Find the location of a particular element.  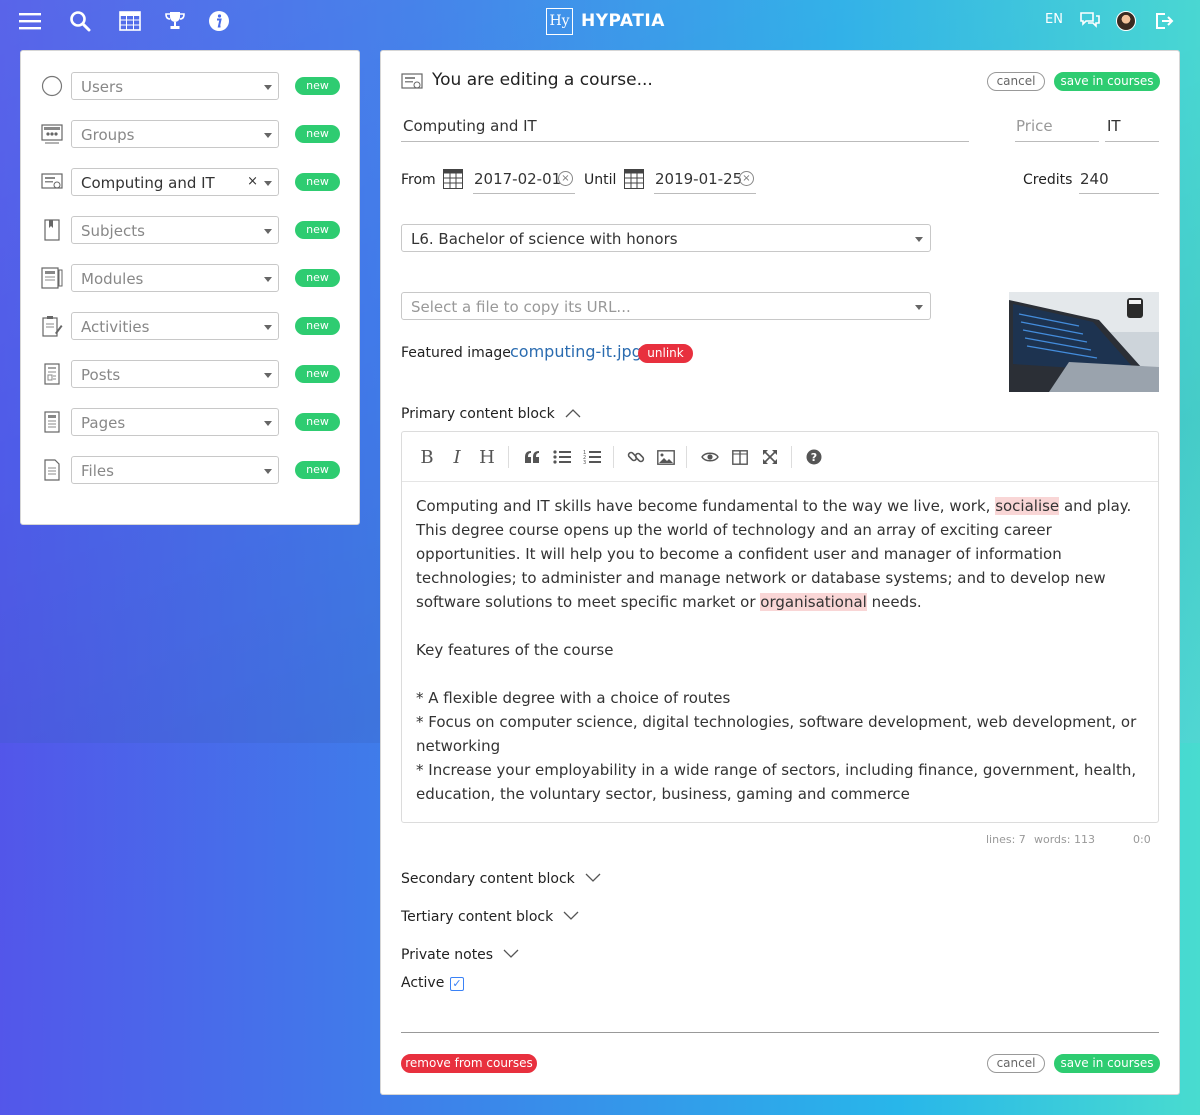

status-cursor: 0:0 is located at coordinates (1142, 839).